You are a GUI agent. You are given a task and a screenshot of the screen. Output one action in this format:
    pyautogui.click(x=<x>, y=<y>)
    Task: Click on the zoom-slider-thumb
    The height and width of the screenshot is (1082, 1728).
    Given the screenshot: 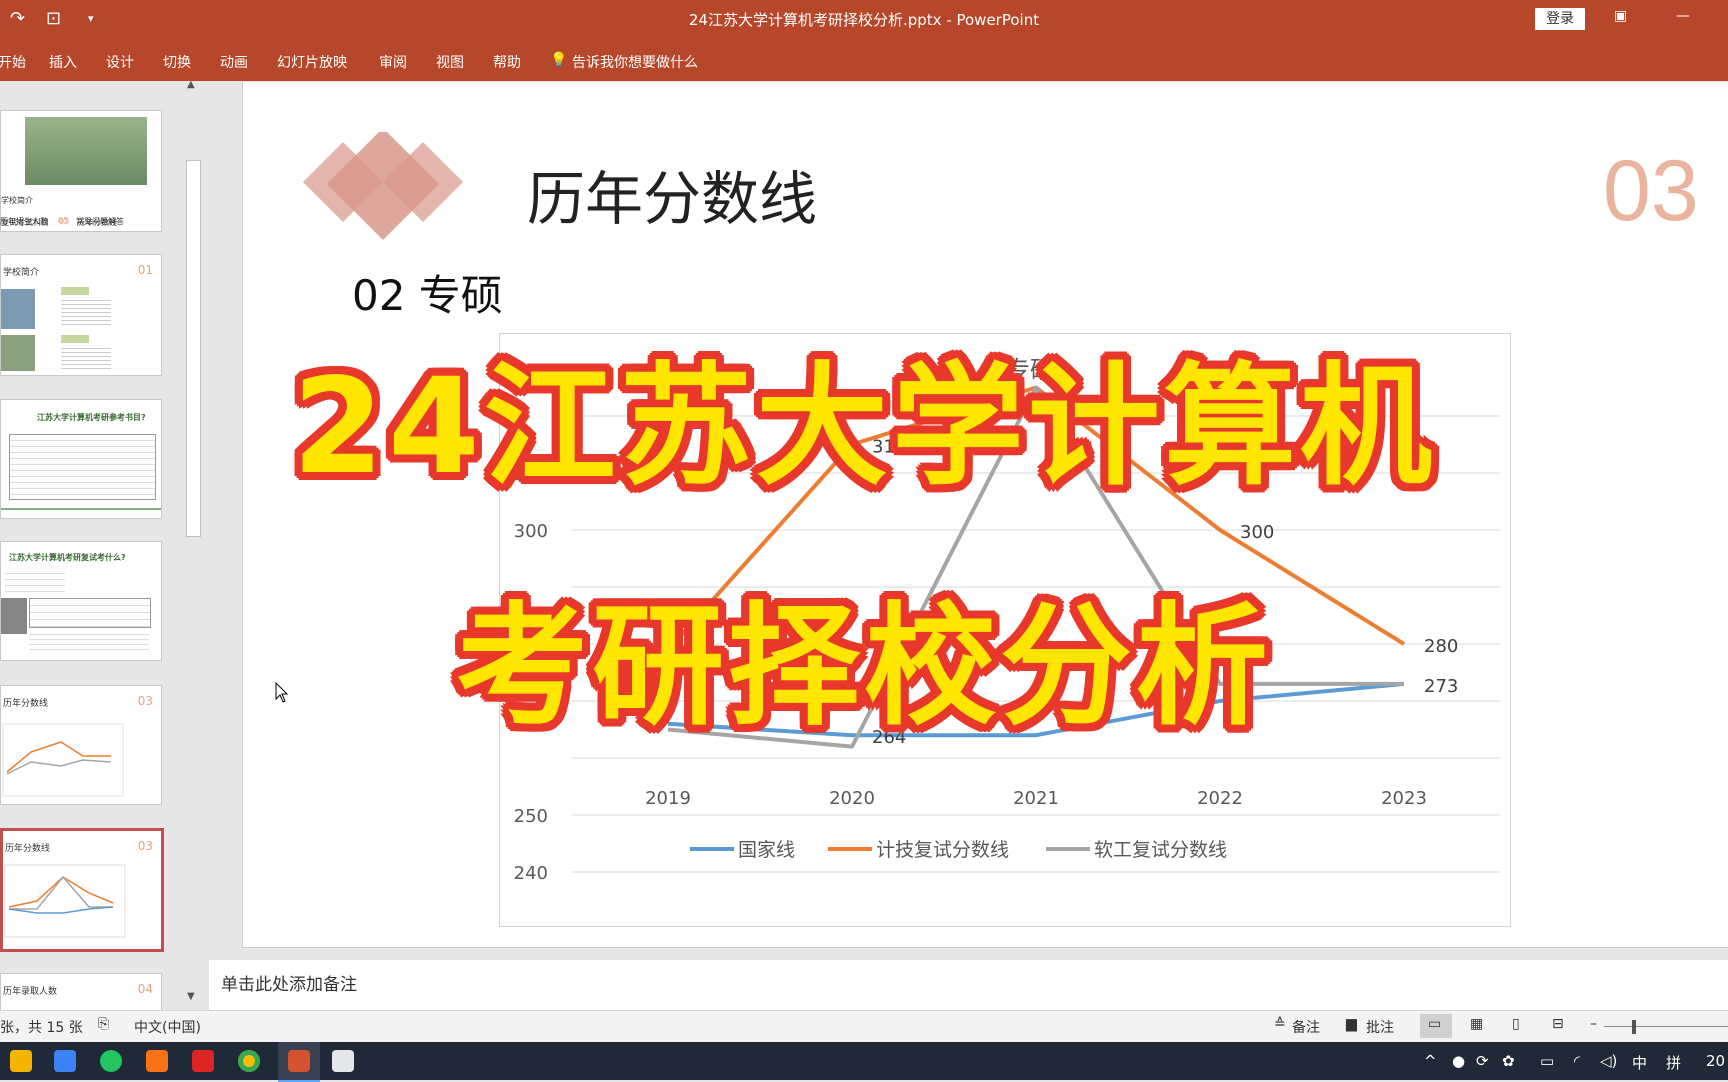 What is the action you would take?
    pyautogui.click(x=1634, y=1027)
    